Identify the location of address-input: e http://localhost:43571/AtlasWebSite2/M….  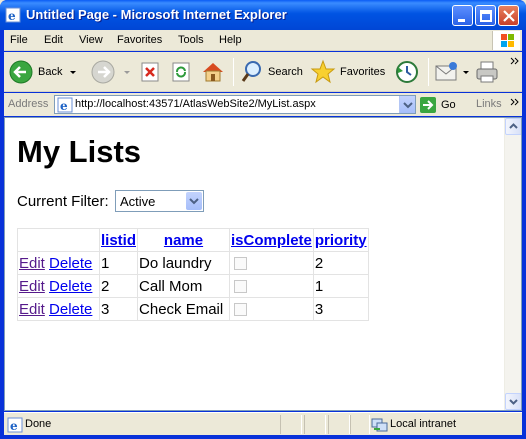
(235, 104).